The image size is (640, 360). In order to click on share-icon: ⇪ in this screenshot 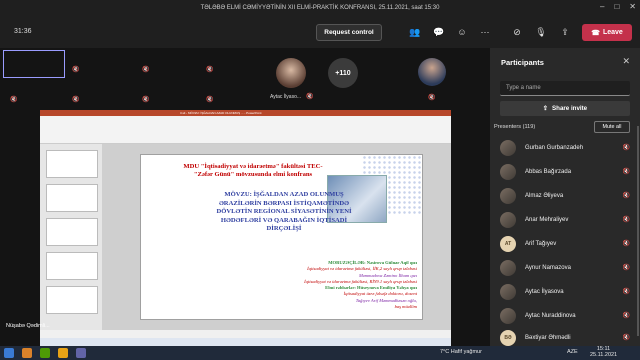, I will do `click(545, 108)`.